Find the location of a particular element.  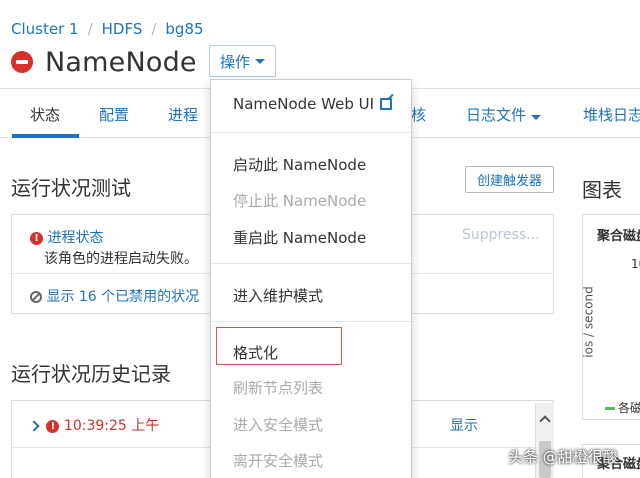

health-tests-title: 运行状况测试 is located at coordinates (71, 188).